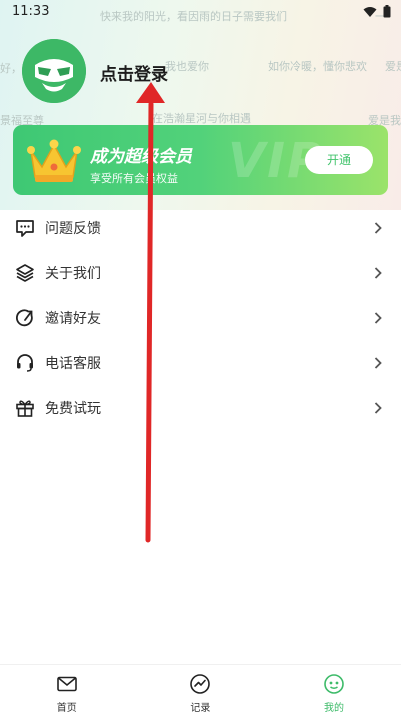  What do you see at coordinates (25, 273) in the screenshot?
I see `layers-icon` at bounding box center [25, 273].